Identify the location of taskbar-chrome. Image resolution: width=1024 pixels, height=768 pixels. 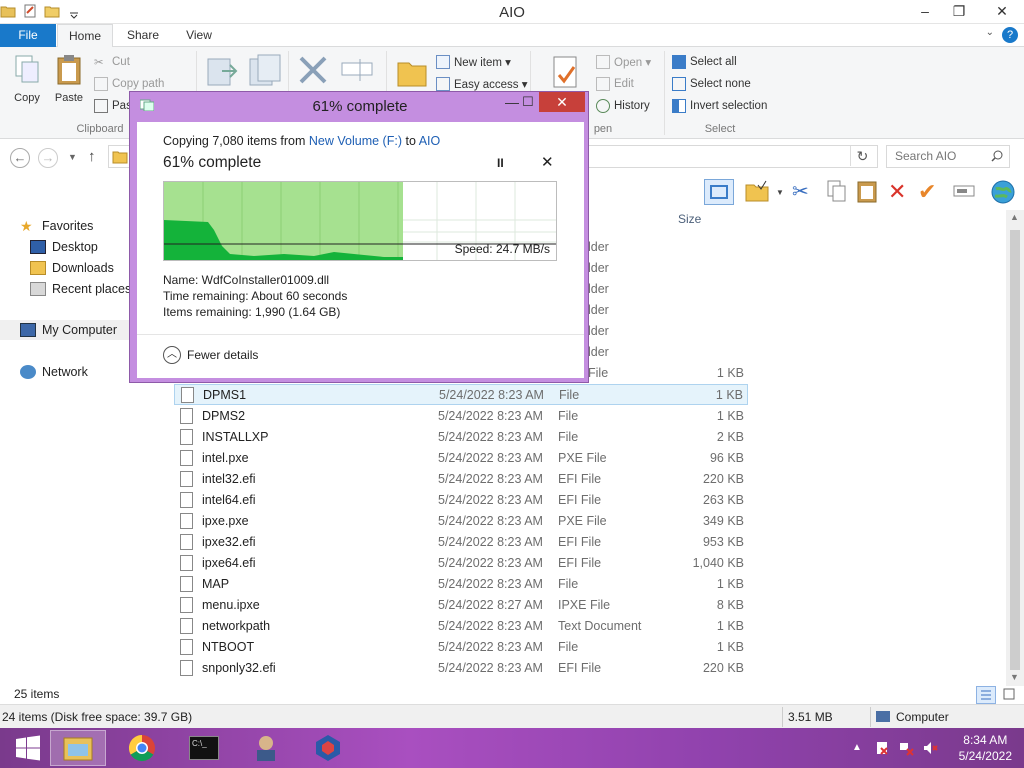
(142, 748).